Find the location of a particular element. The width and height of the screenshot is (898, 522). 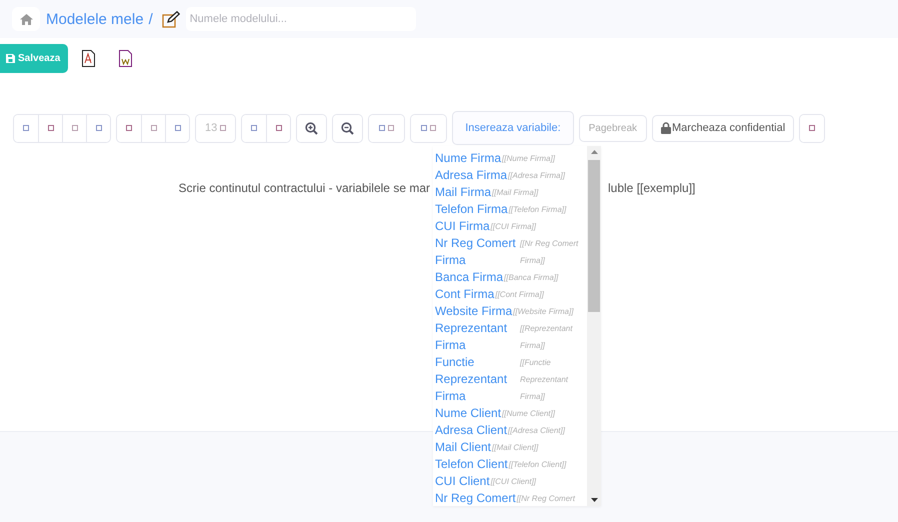

pdf-file-icon is located at coordinates (89, 58).